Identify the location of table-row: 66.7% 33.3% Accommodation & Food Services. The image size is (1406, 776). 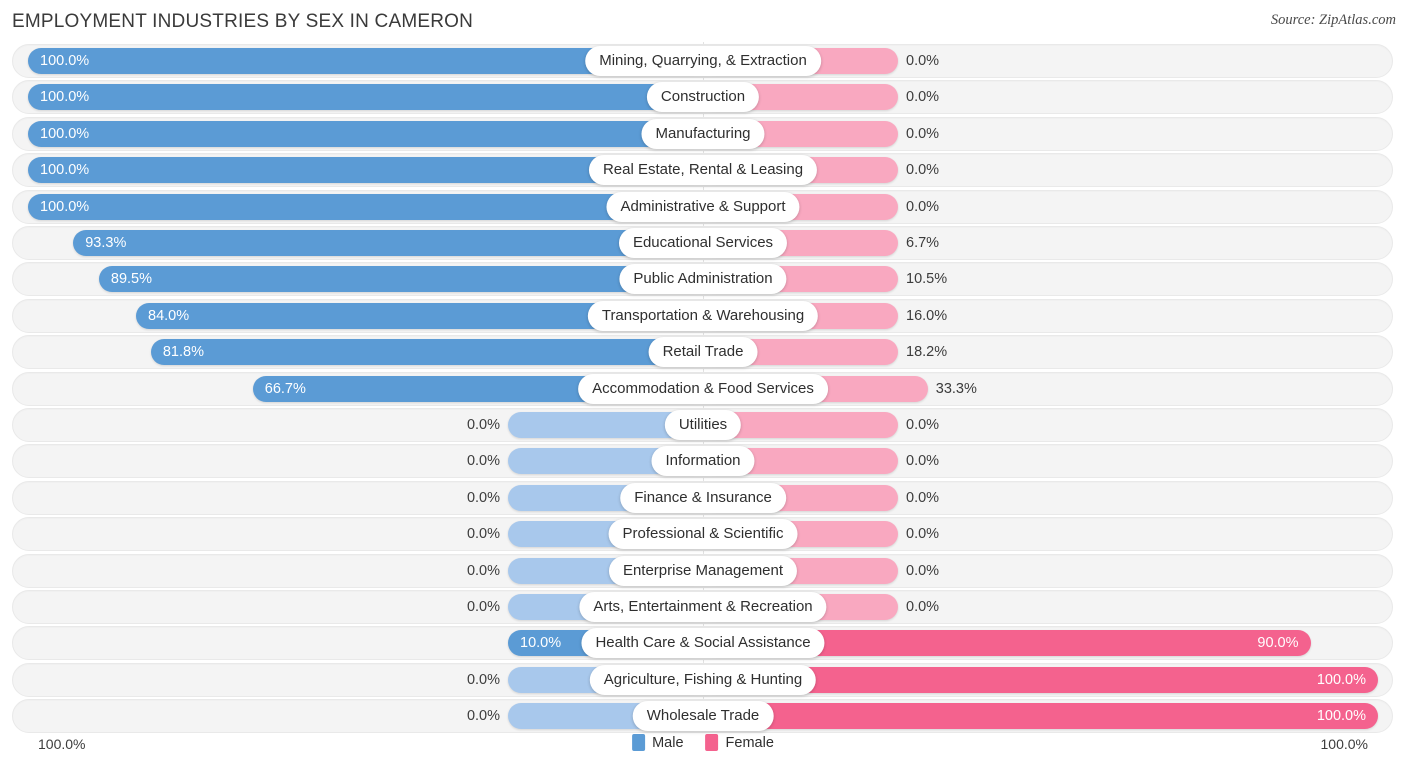
(703, 388).